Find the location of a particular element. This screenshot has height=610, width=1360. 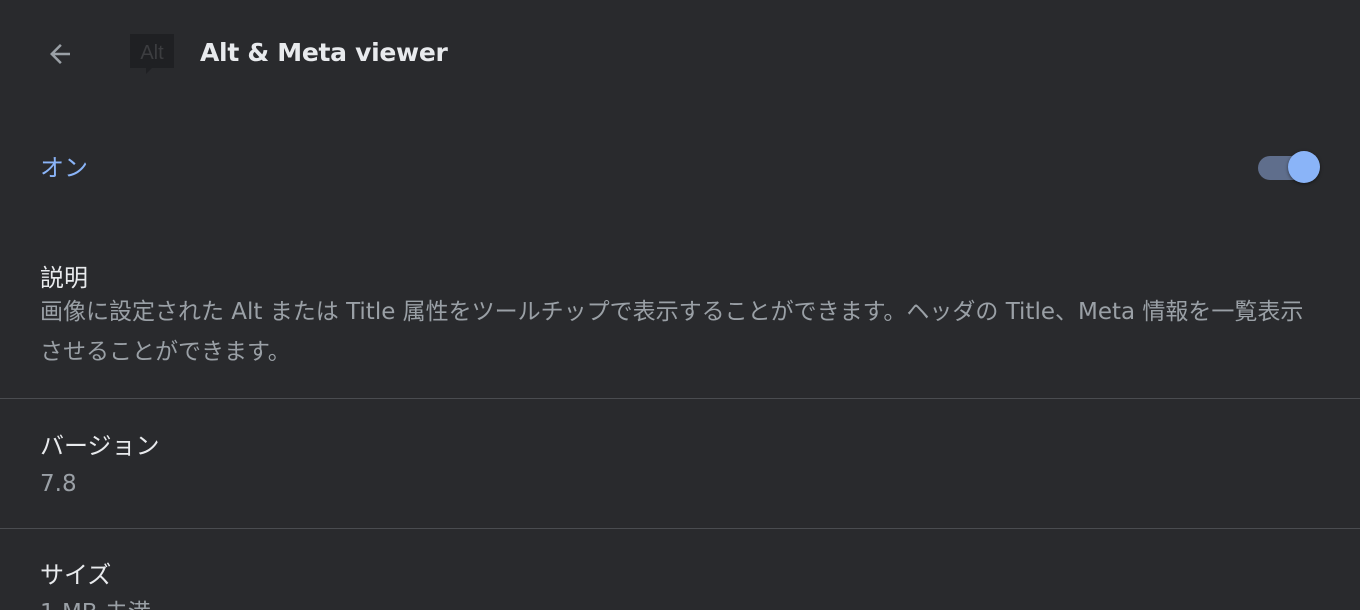

size-title: サイズ is located at coordinates (76, 575).